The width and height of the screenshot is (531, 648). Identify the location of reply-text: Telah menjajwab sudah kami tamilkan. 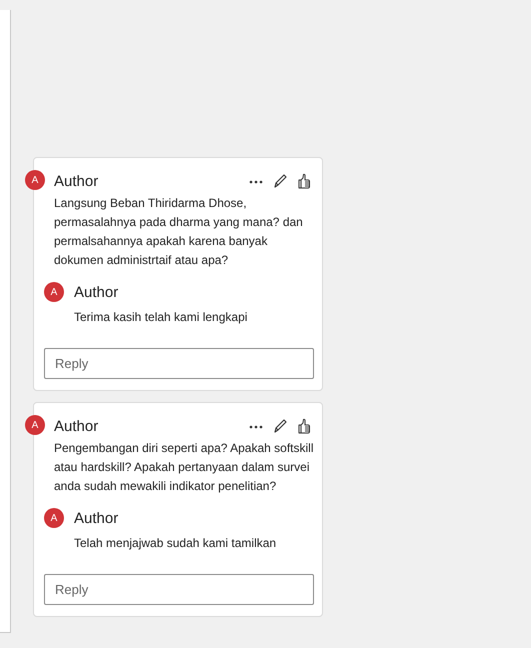
(176, 543).